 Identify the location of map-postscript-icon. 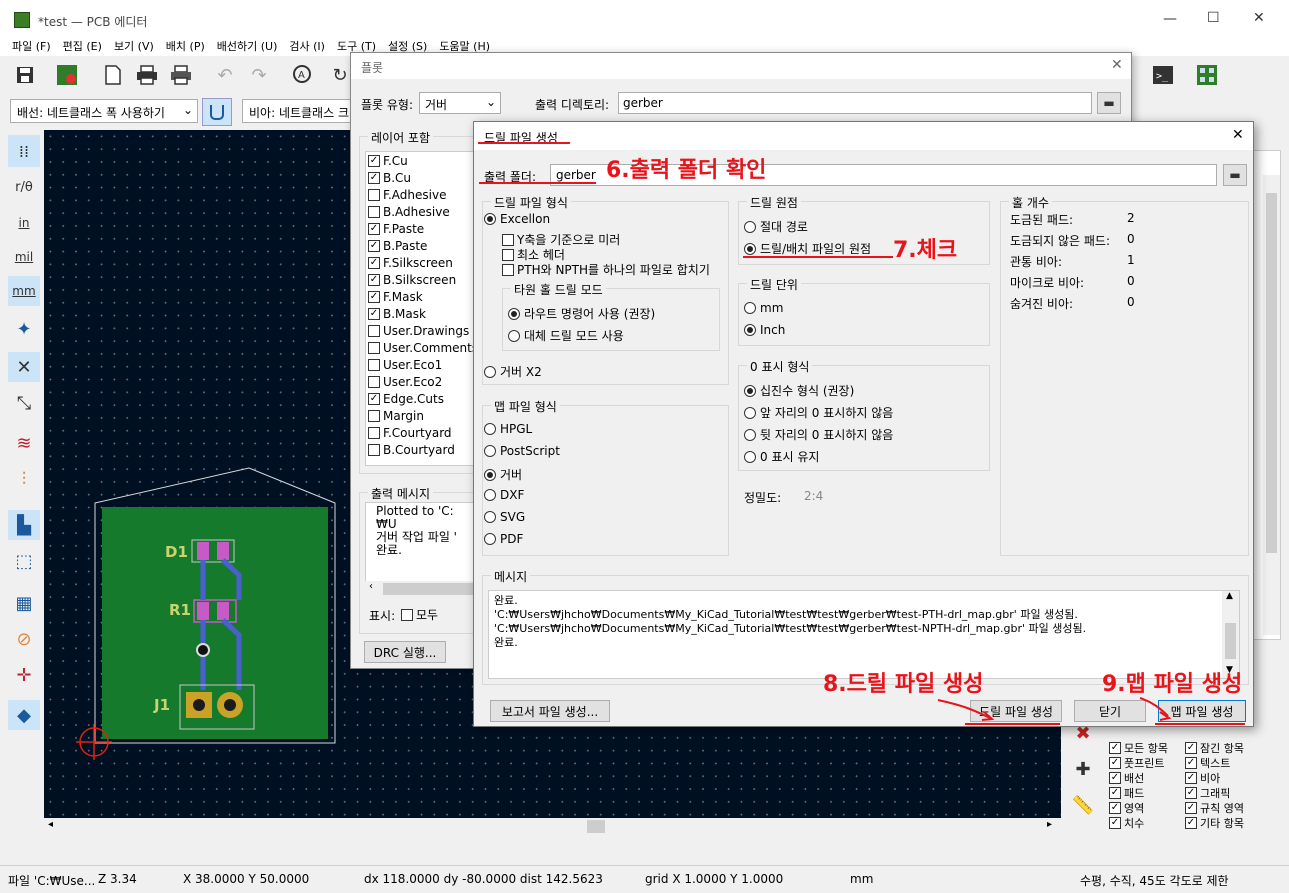
(490, 451).